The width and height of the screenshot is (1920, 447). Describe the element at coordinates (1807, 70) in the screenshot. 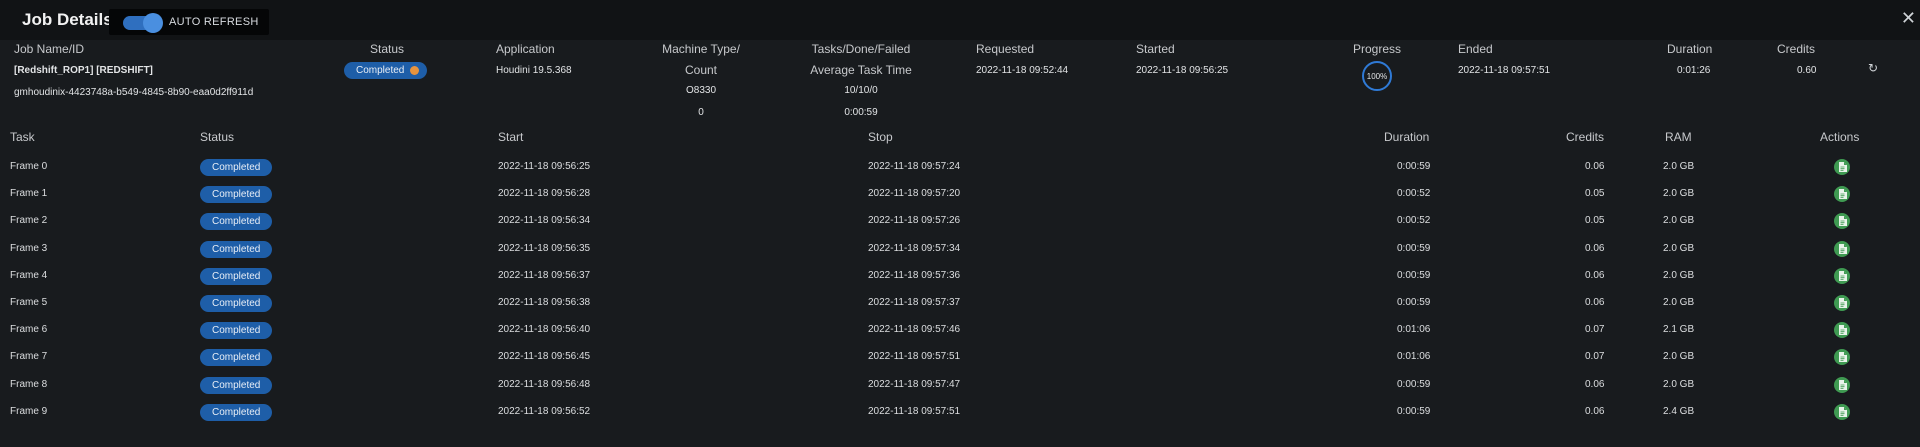

I see `job-credits: 0.60` at that location.